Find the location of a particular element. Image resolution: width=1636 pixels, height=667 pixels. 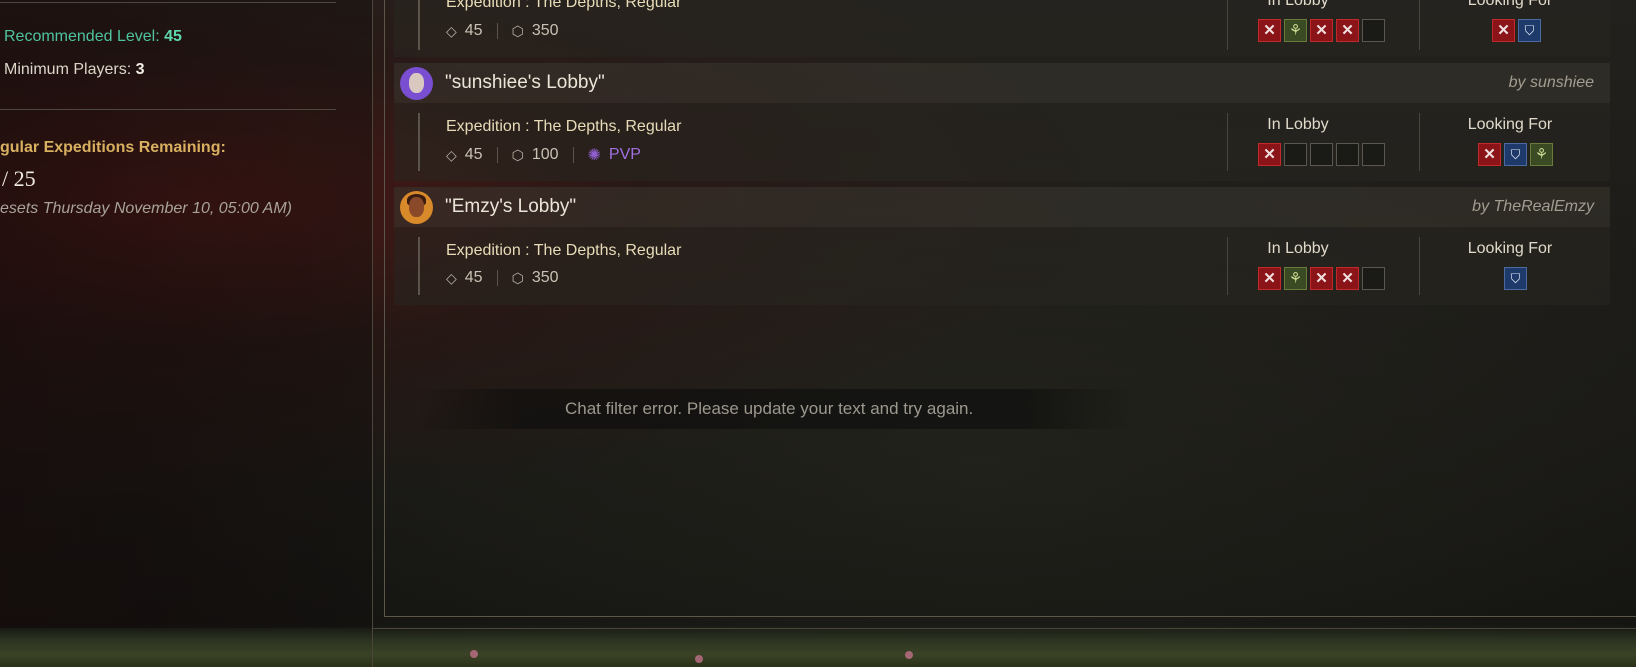

lobby-header: "sunshiee's Lobby" by sunshiee is located at coordinates (1002, 83).